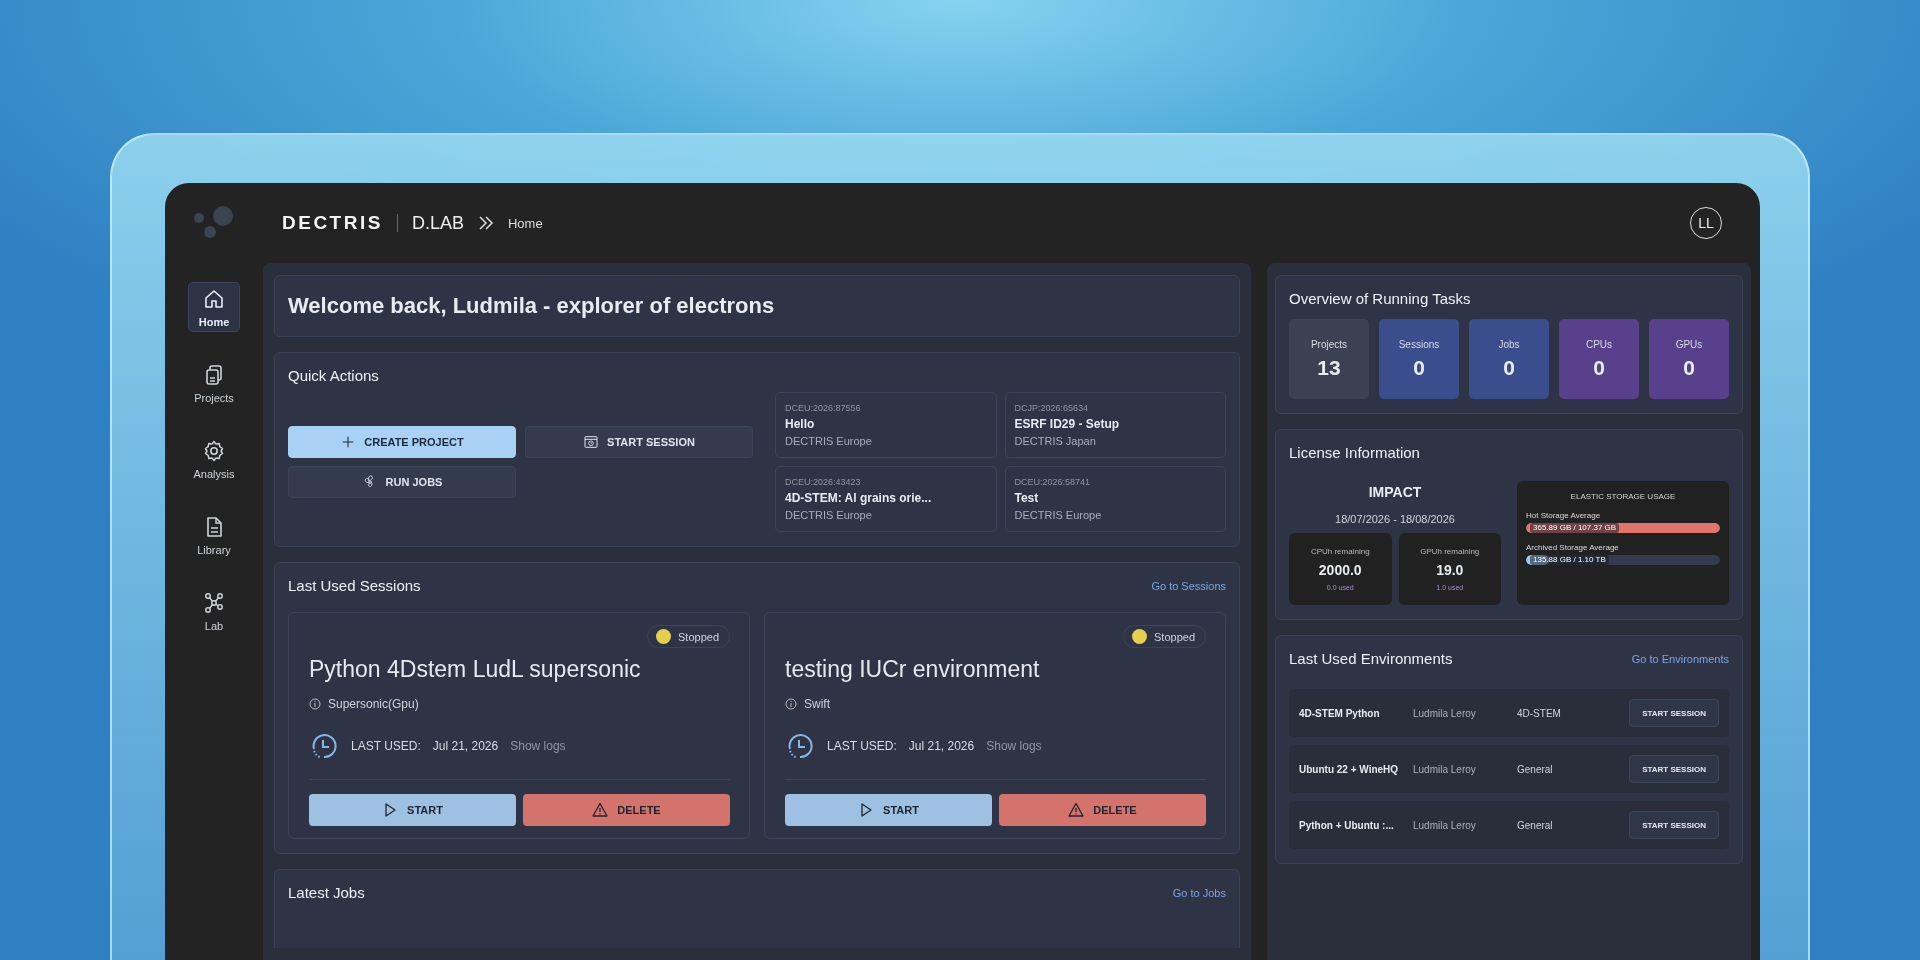 This screenshot has height=960, width=1920. I want to click on breadcrumb: Home, so click(525, 223).